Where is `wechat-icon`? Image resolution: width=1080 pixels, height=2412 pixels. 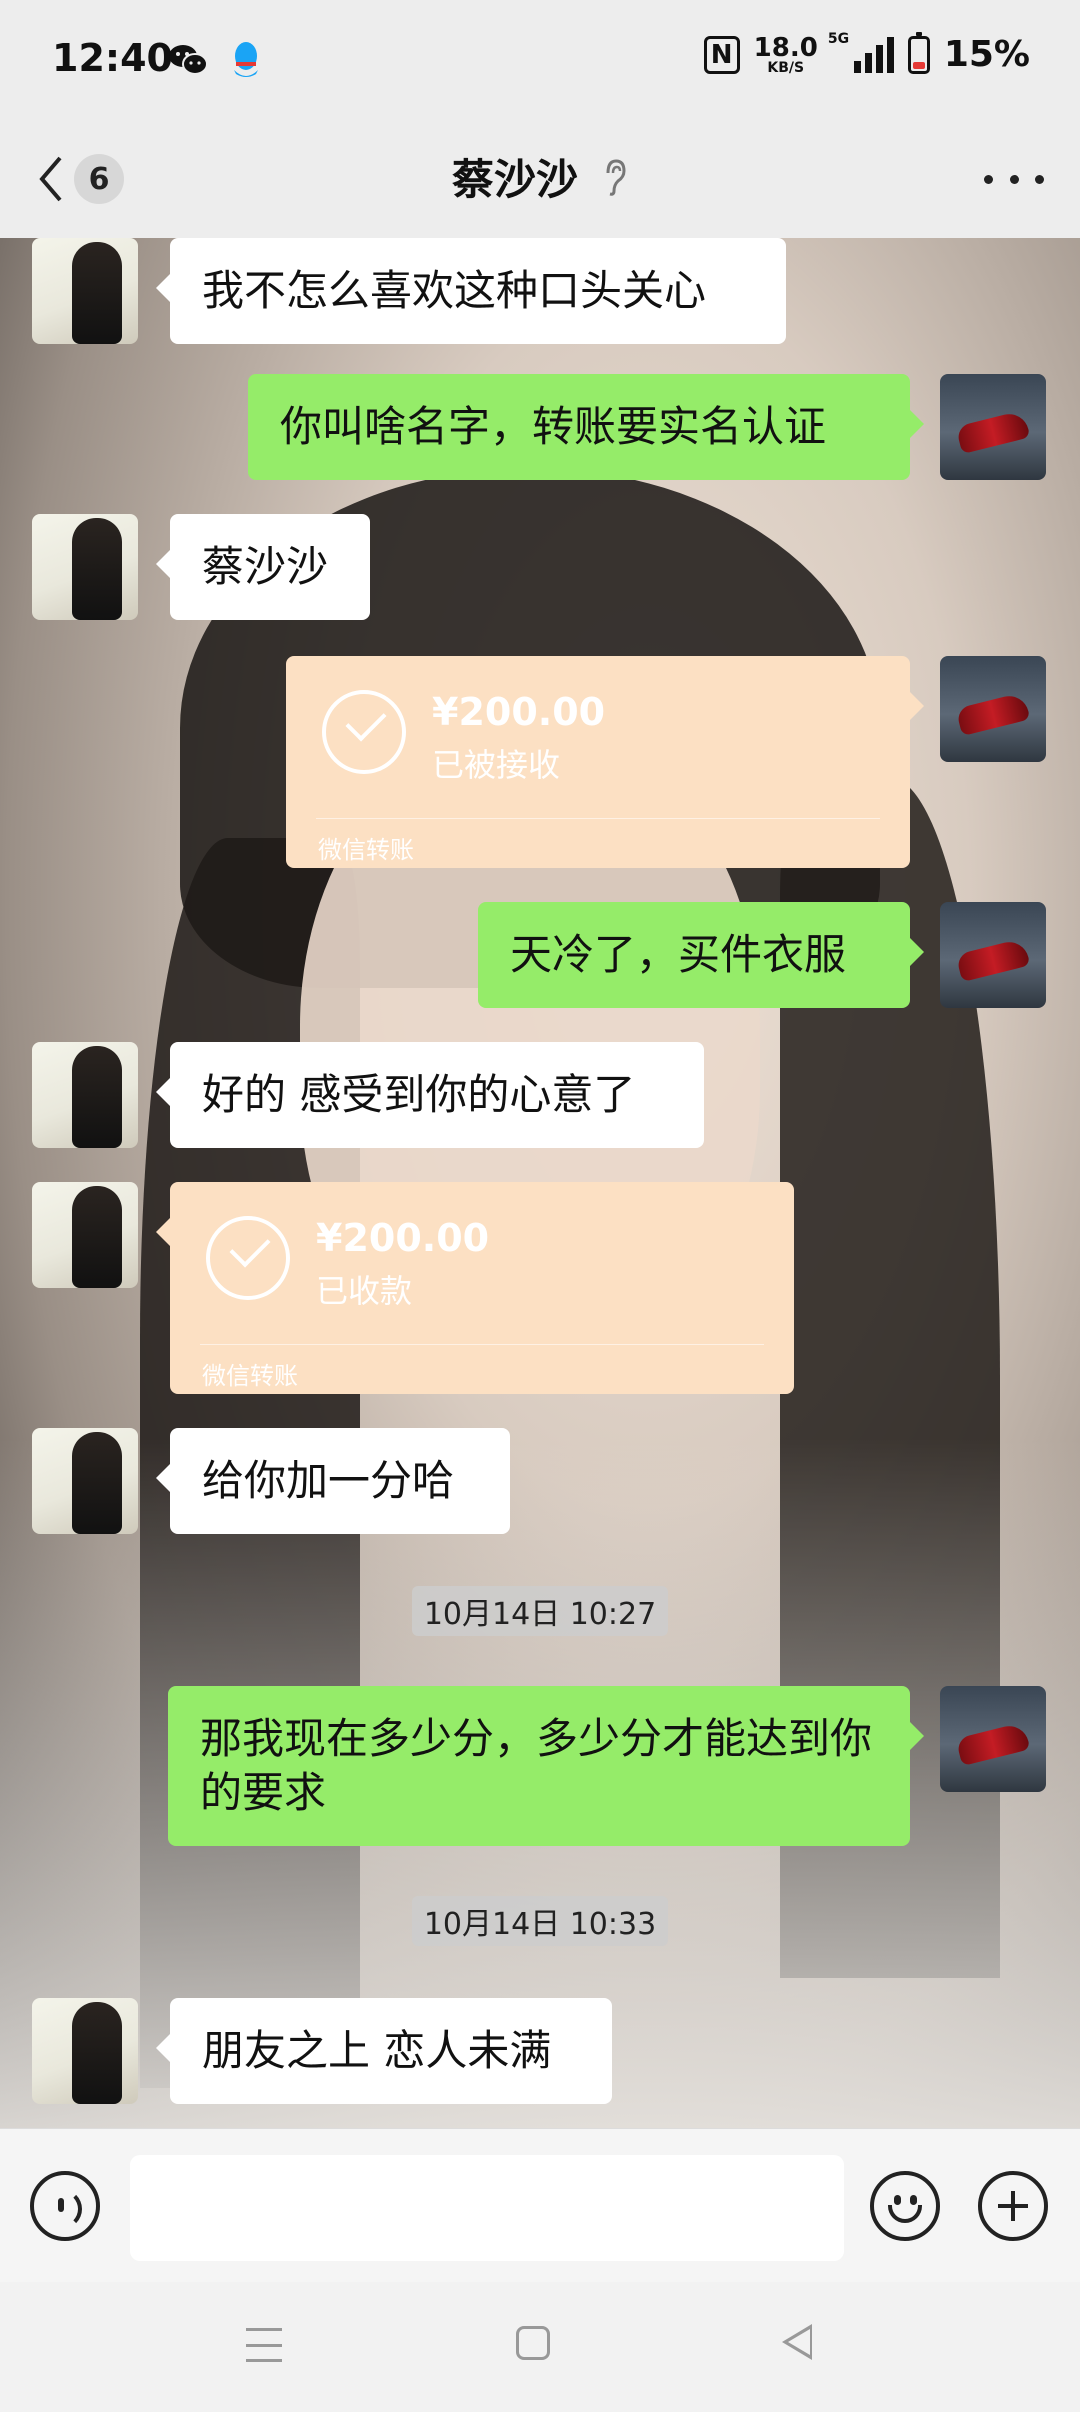
wechat-icon is located at coordinates (188, 60).